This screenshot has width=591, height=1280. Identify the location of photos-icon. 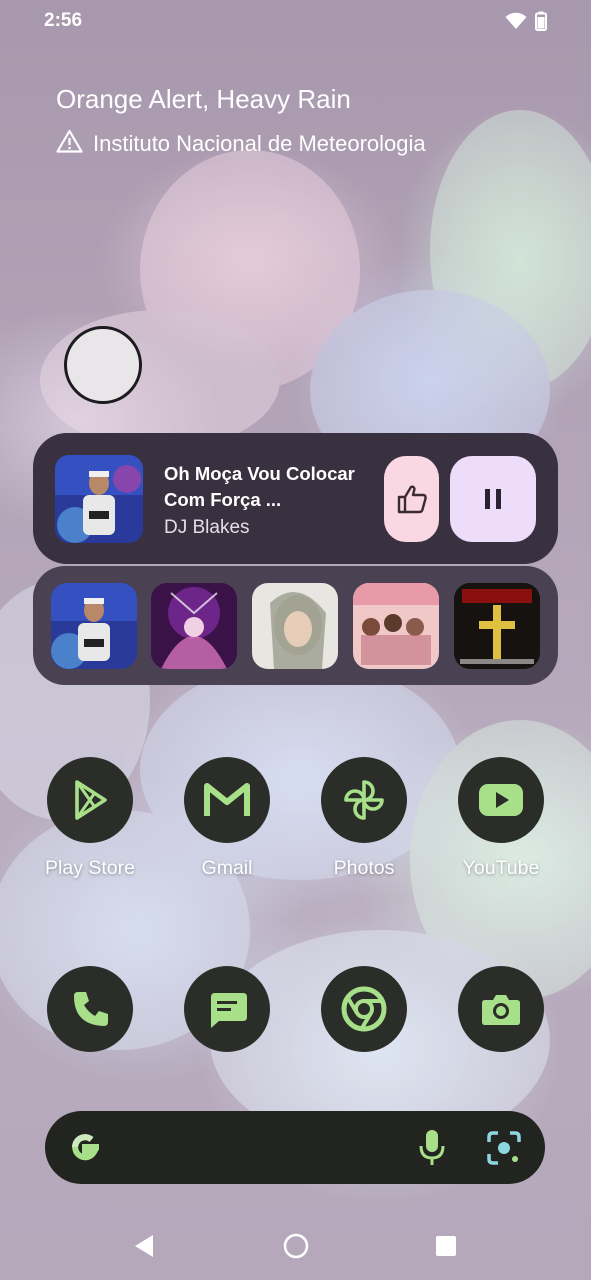
(364, 800).